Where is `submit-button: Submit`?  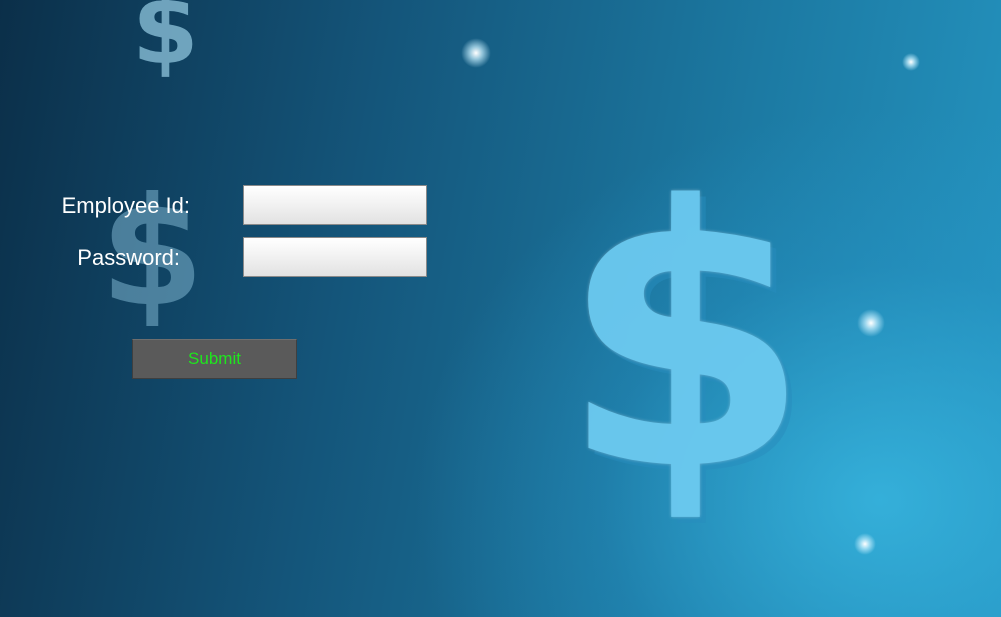
submit-button: Submit is located at coordinates (214, 359).